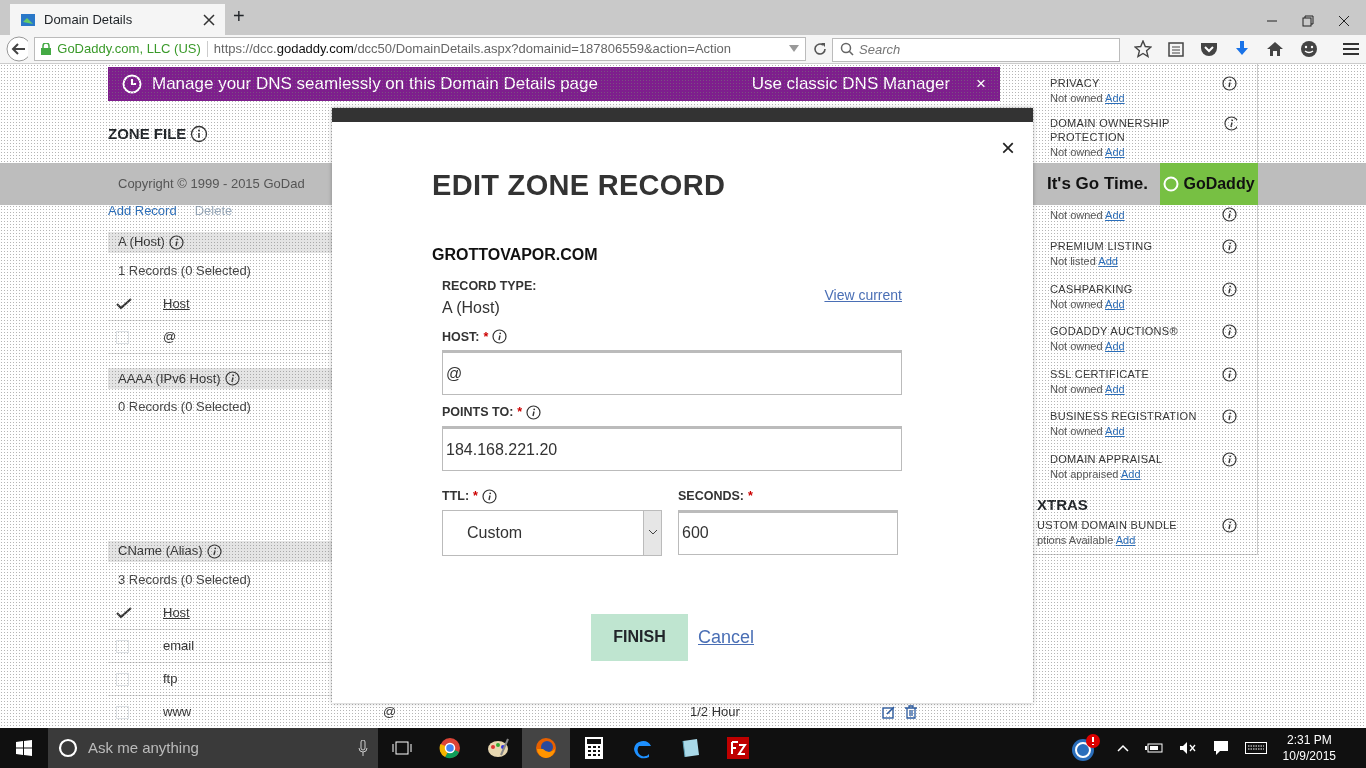 The image size is (1366, 768). What do you see at coordinates (711, 497) in the screenshot?
I see `field-label: SECONDS:` at bounding box center [711, 497].